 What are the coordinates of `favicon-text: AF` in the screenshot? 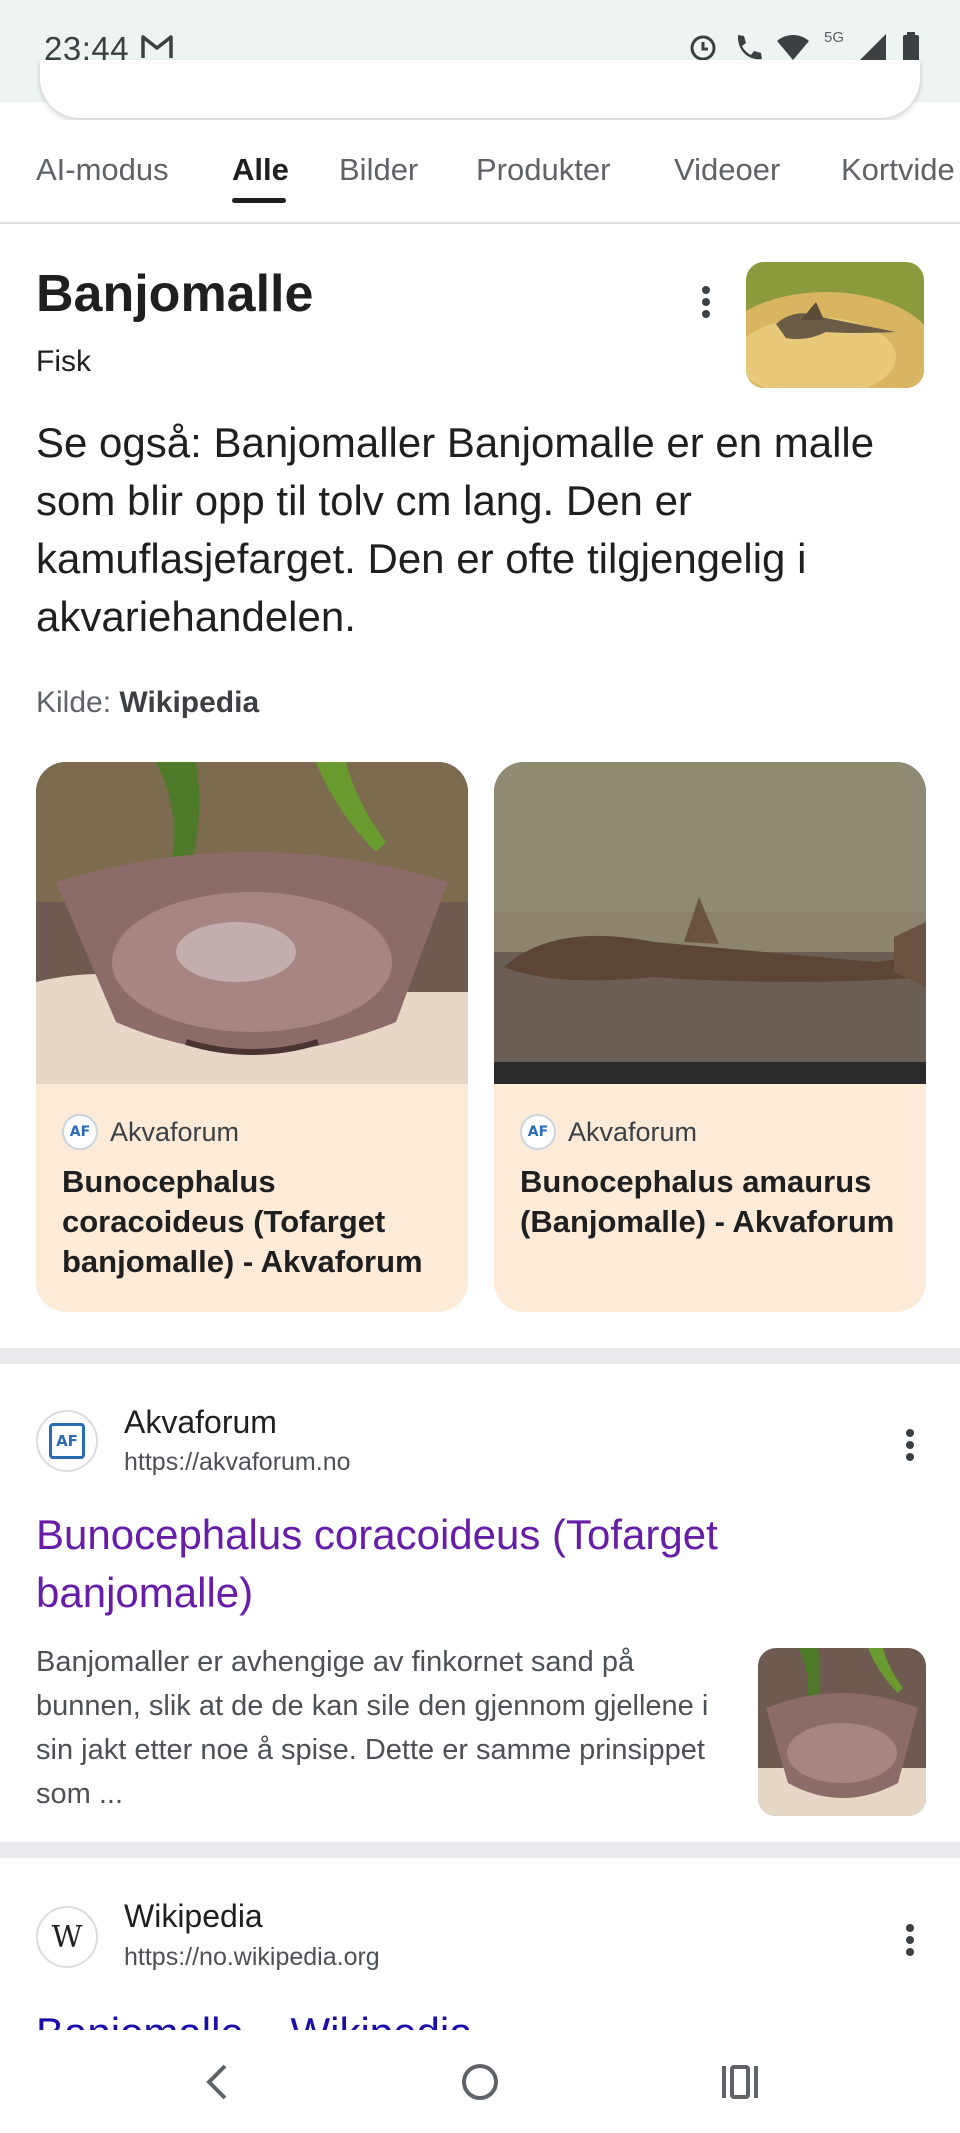 It's located at (67, 1441).